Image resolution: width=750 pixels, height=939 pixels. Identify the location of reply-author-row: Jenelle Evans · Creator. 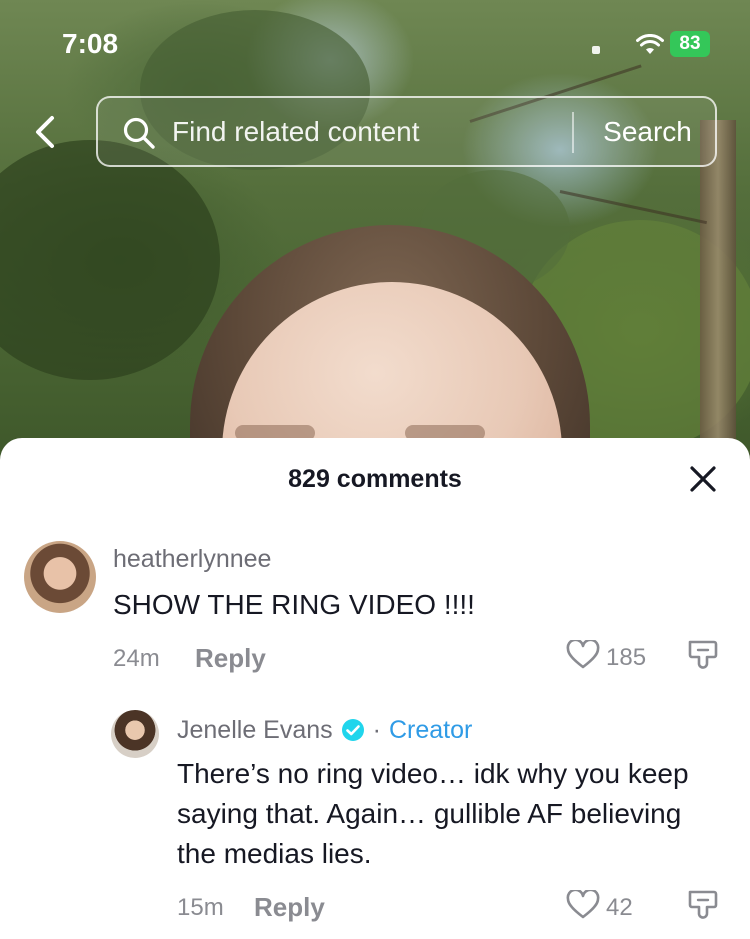
(324, 730).